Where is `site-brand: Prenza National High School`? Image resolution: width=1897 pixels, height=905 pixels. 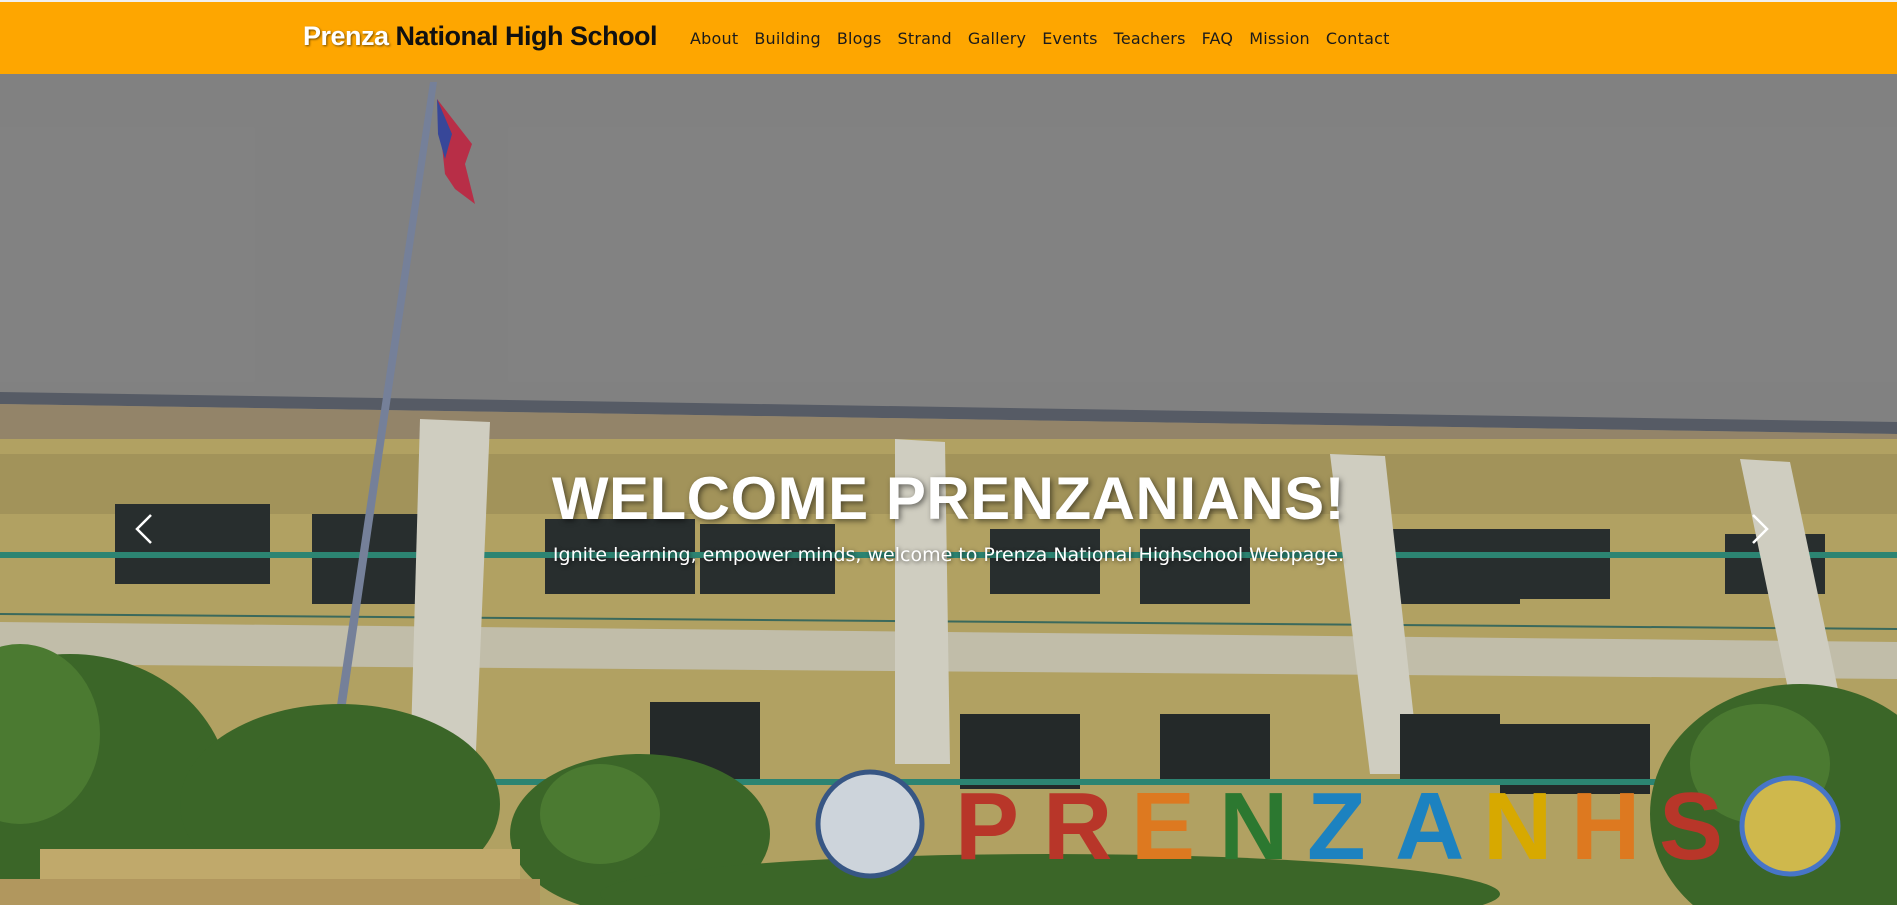 site-brand: Prenza National High School is located at coordinates (480, 38).